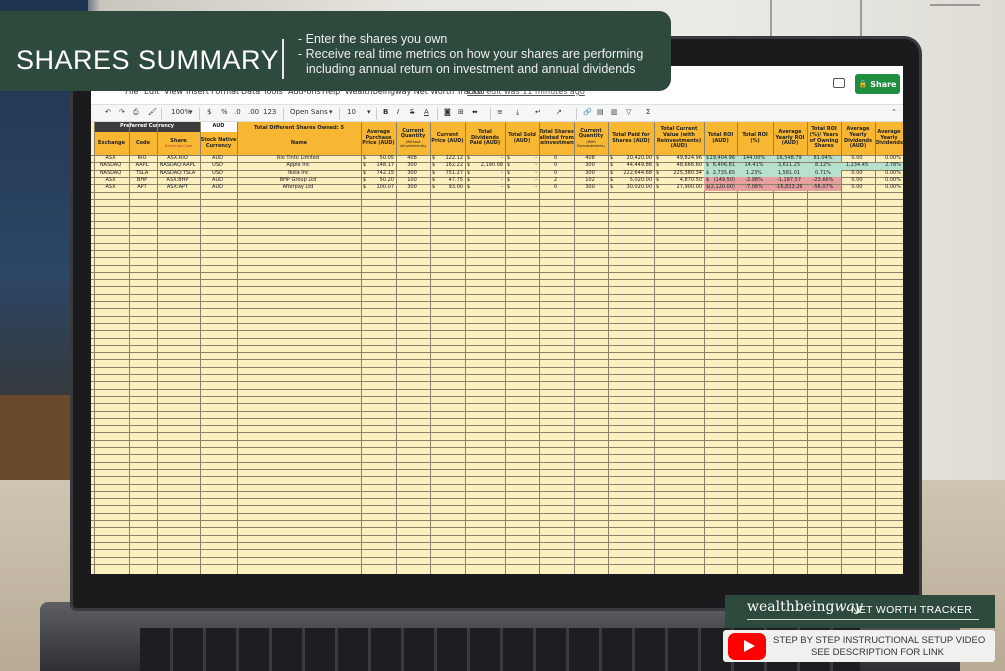 This screenshot has height=671, width=1005. I want to click on cell-value: 225,380.34, so click(678, 173).